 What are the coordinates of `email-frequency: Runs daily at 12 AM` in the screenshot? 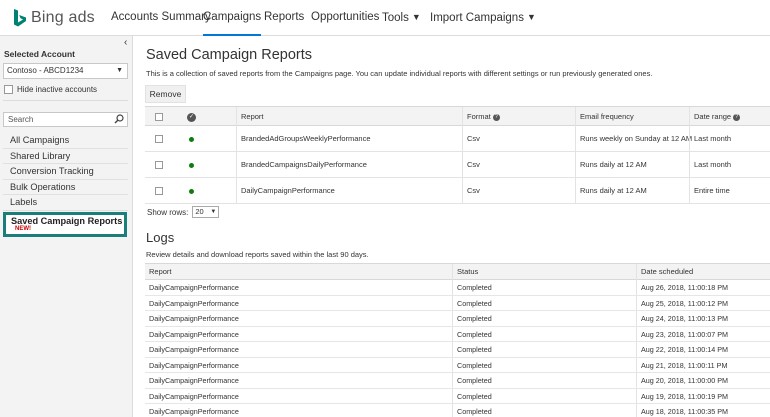 It's located at (613, 164).